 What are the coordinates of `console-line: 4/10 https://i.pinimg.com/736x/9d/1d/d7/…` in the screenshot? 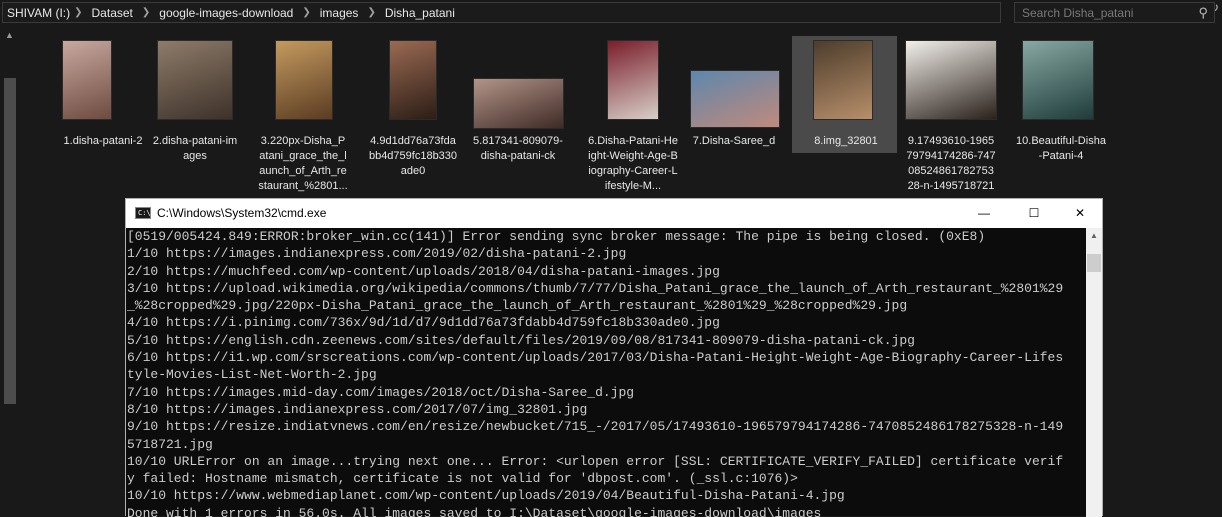 It's located at (423, 323).